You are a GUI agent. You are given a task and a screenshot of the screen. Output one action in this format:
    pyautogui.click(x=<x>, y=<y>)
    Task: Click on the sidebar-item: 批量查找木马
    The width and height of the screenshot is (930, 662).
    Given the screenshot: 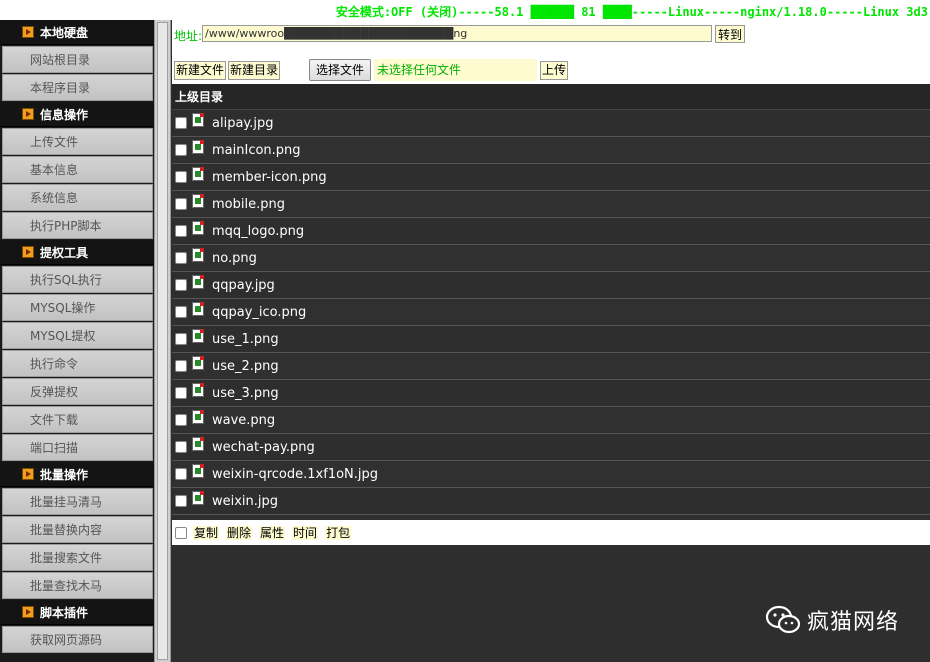 What is the action you would take?
    pyautogui.click(x=77, y=585)
    